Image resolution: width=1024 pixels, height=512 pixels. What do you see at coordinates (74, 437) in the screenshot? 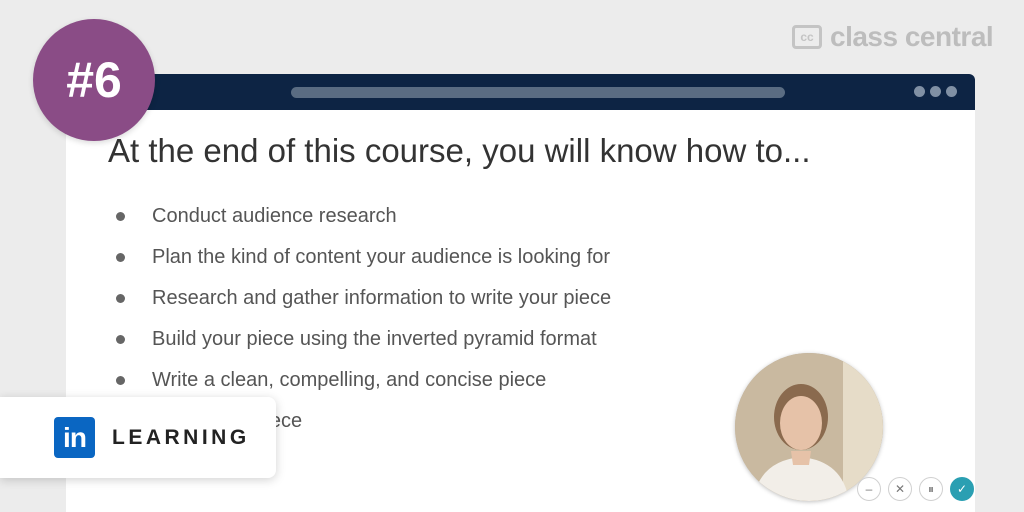
I see `linkedin-logo-icon: in` at bounding box center [74, 437].